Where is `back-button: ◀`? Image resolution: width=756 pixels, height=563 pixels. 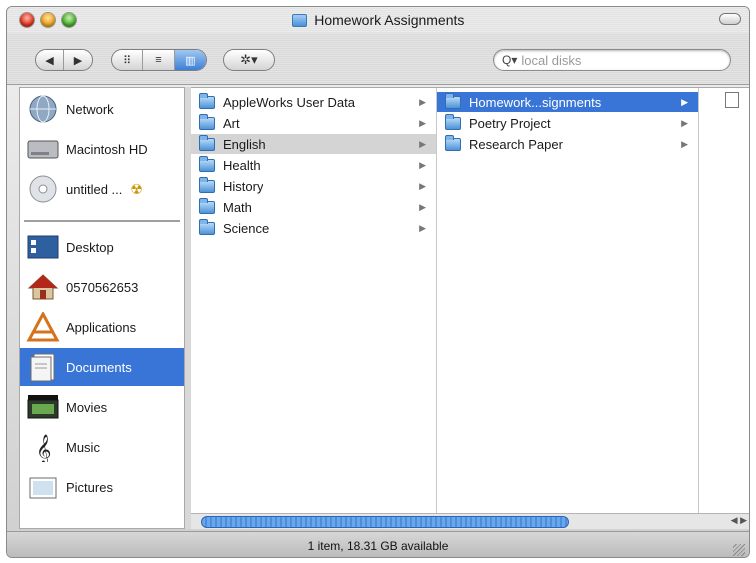 back-button: ◀ is located at coordinates (50, 60).